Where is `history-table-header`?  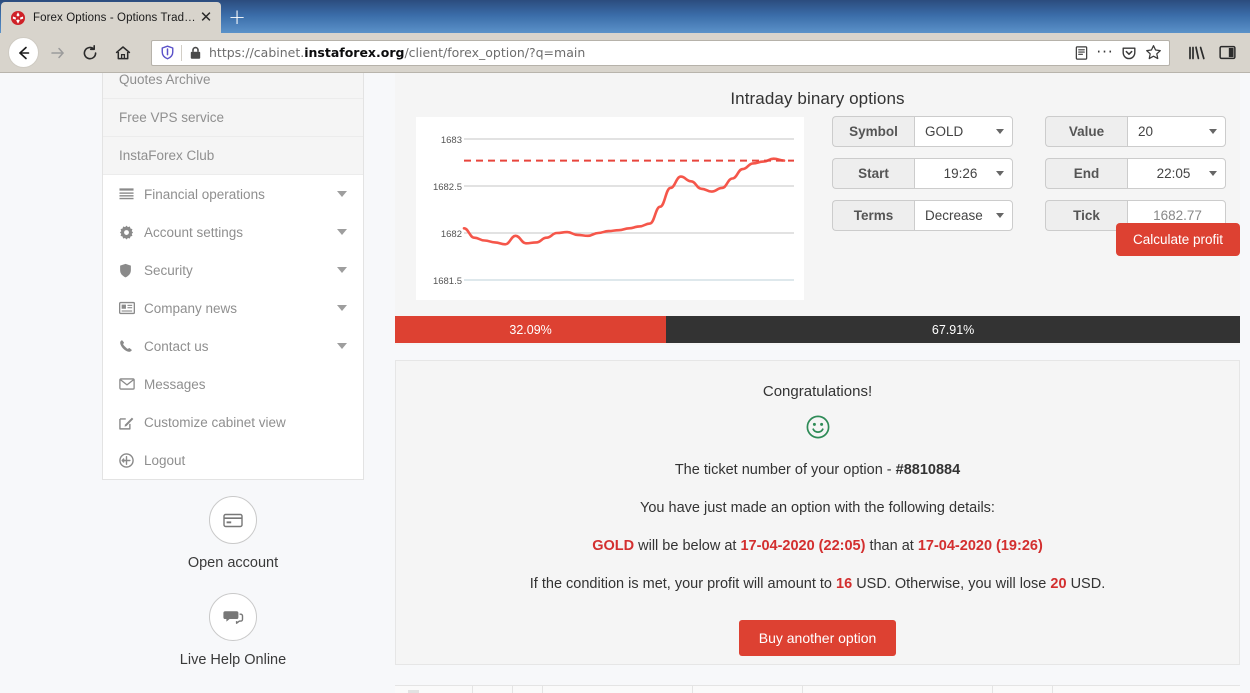 history-table-header is located at coordinates (817, 689).